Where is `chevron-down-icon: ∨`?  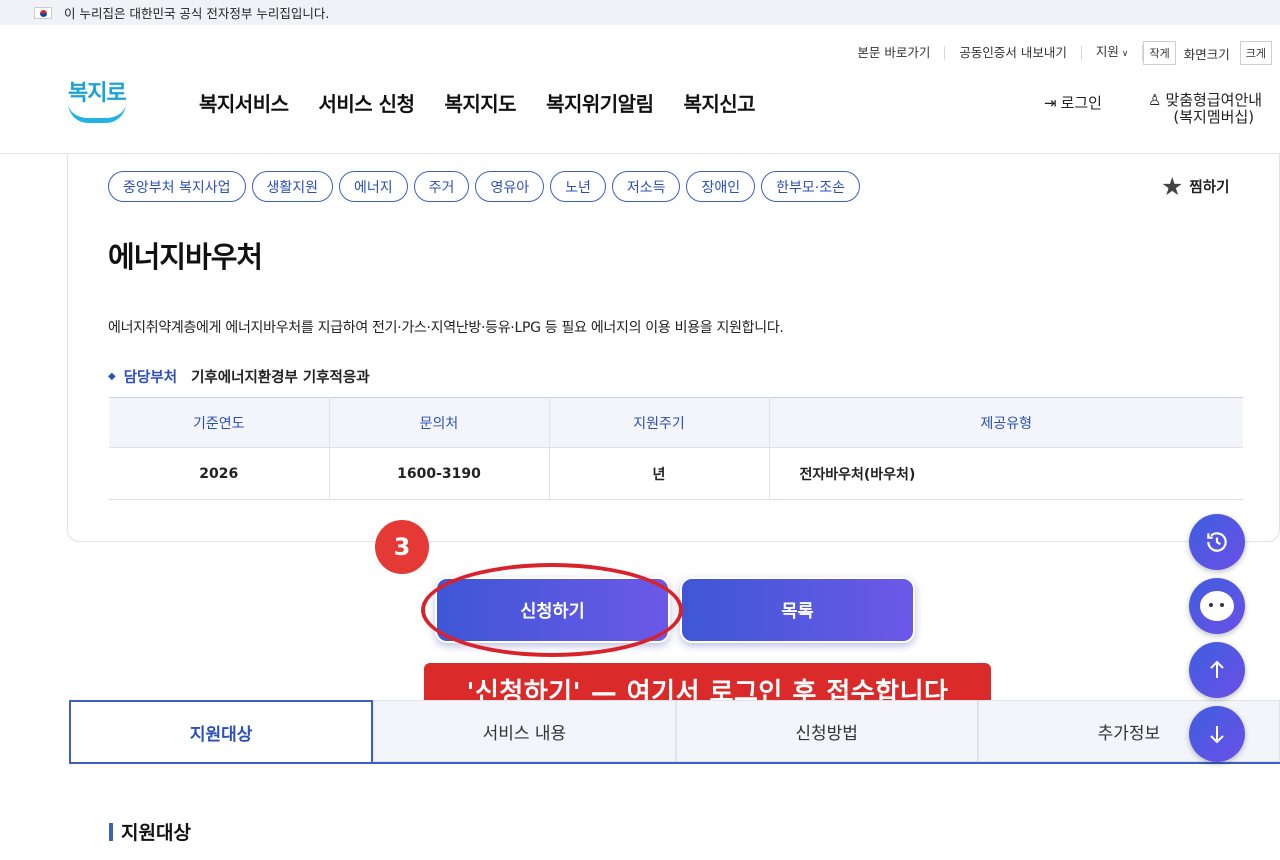
chevron-down-icon: ∨ is located at coordinates (1125, 54).